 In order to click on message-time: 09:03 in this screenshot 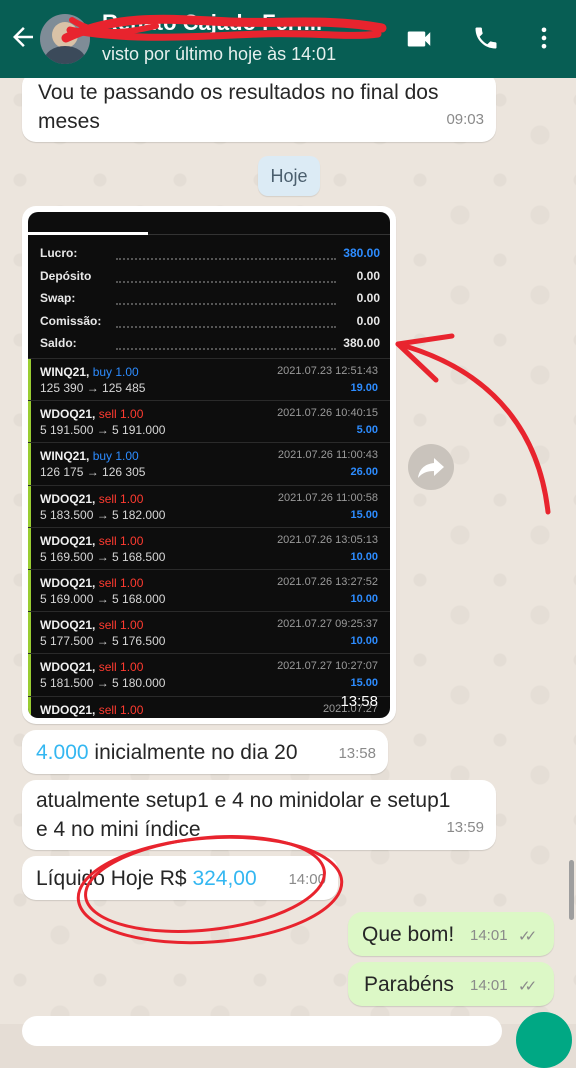, I will do `click(465, 119)`.